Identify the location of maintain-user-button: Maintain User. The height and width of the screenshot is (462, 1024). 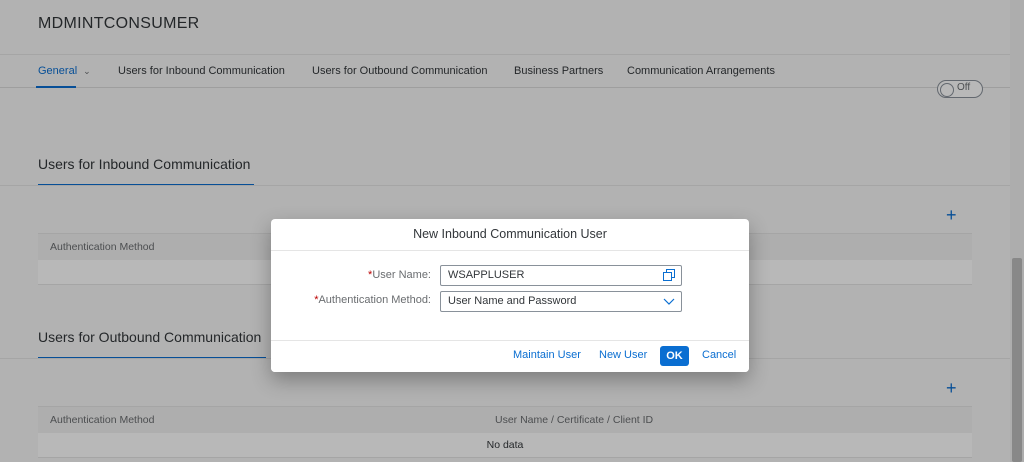
(547, 355).